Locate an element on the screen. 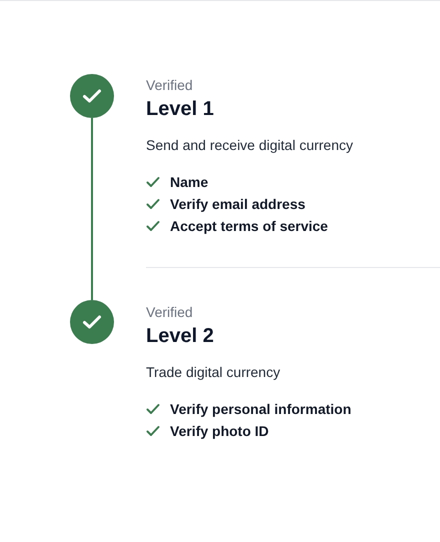  level-title: Level 2 is located at coordinates (180, 336).